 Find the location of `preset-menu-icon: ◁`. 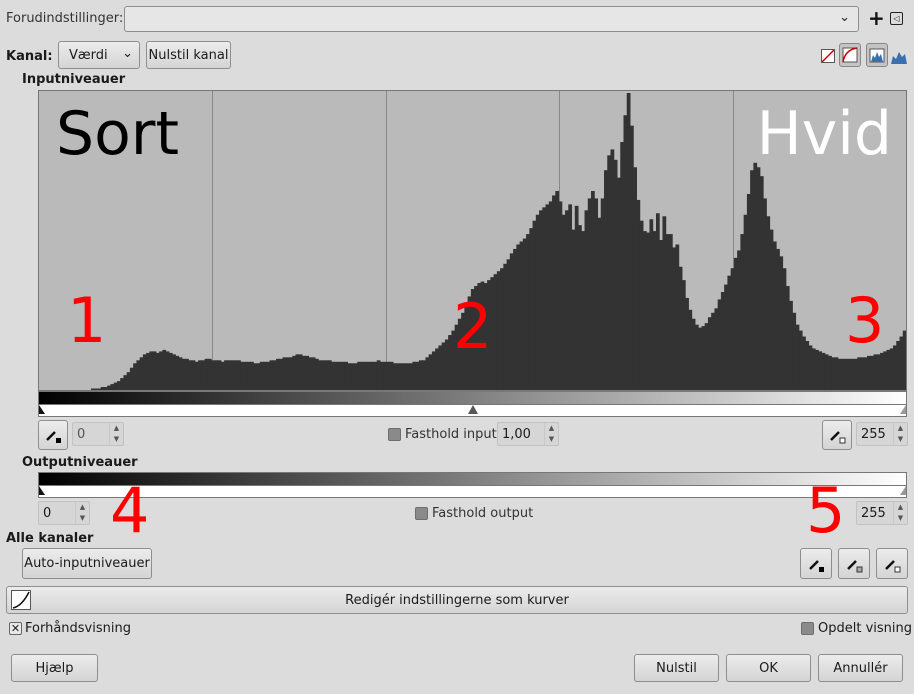

preset-menu-icon: ◁ is located at coordinates (896, 18).